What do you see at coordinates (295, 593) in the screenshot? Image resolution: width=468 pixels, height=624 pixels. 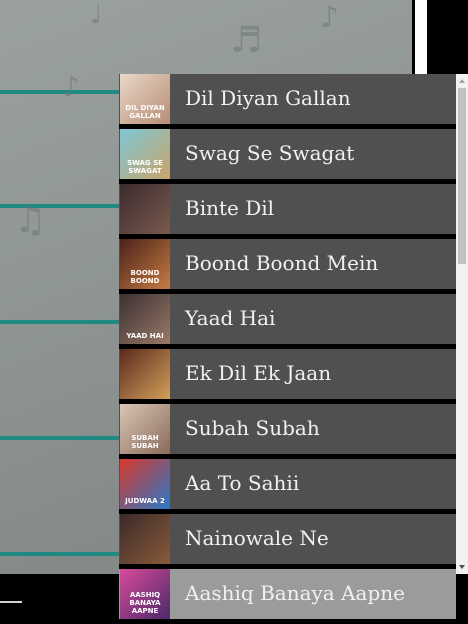 I see `song-title: Aashiq Banaya Aapne` at bounding box center [295, 593].